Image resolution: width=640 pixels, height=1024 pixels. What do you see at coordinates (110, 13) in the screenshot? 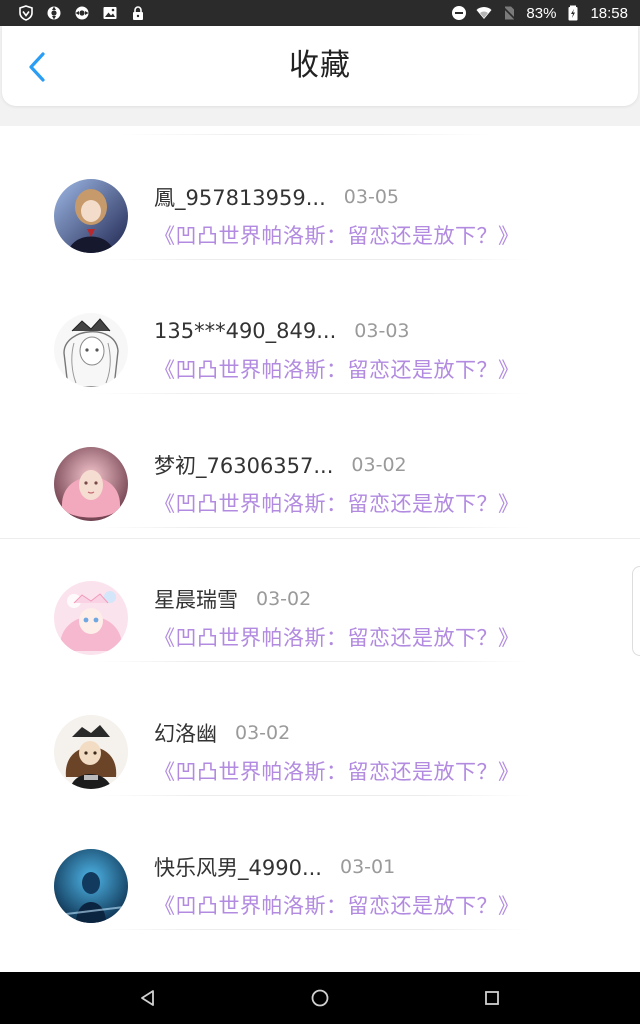
I see `image-icon` at bounding box center [110, 13].